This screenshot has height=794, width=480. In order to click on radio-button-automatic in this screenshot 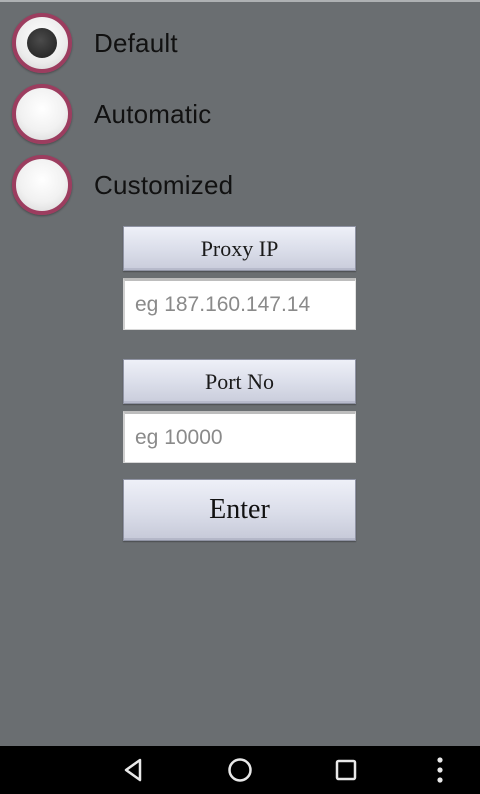, I will do `click(42, 114)`.